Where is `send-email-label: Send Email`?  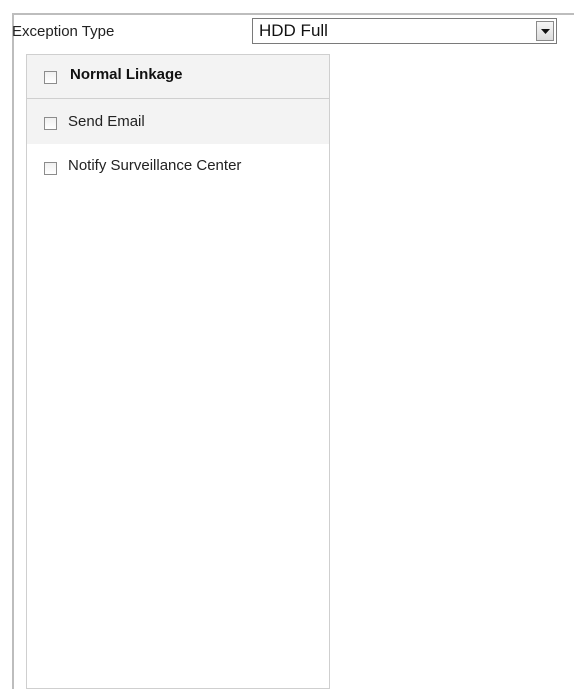 send-email-label: Send Email is located at coordinates (106, 121).